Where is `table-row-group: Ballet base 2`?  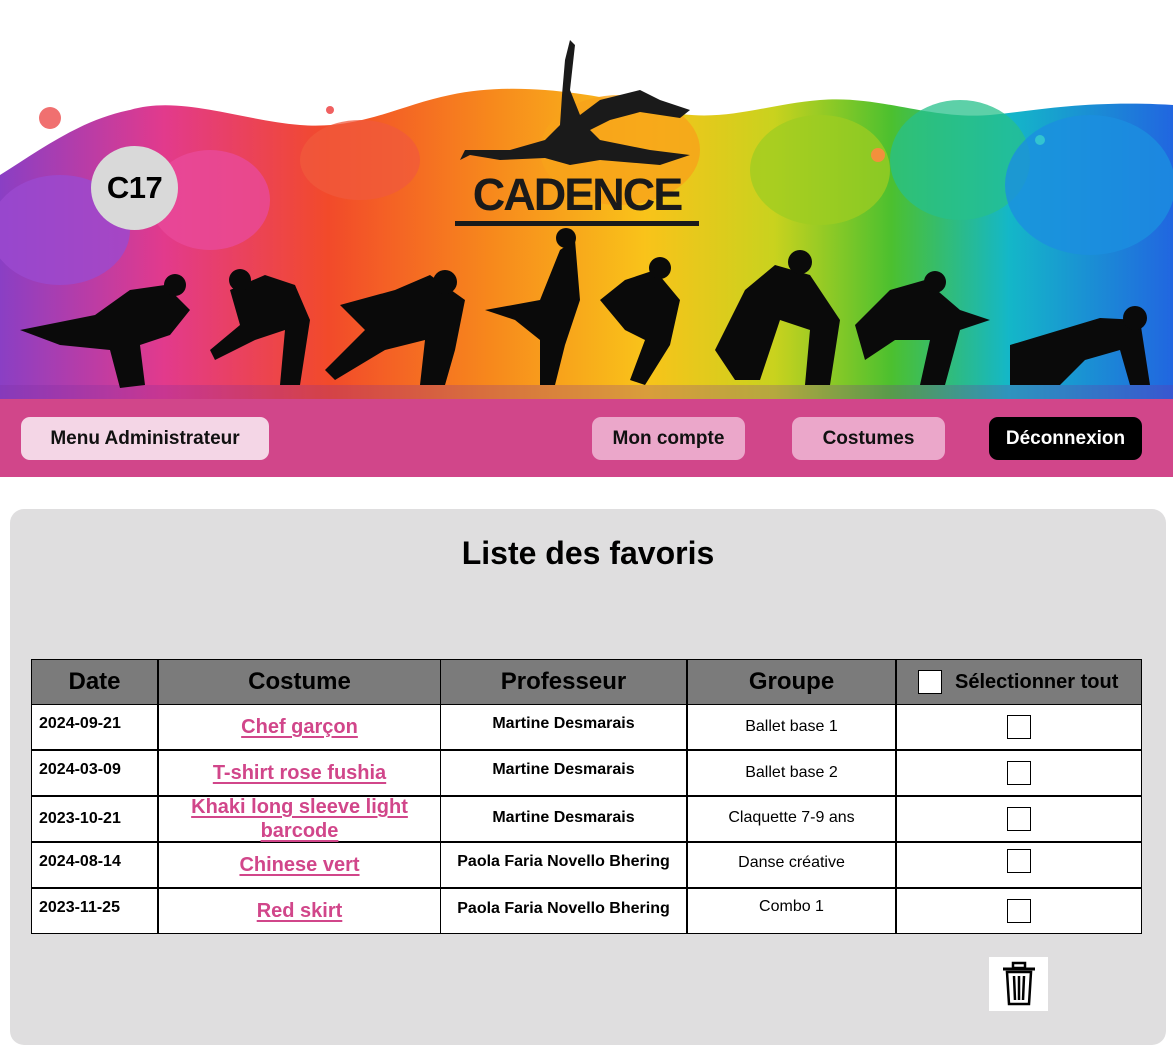
table-row-group: Ballet base 2 is located at coordinates (791, 773).